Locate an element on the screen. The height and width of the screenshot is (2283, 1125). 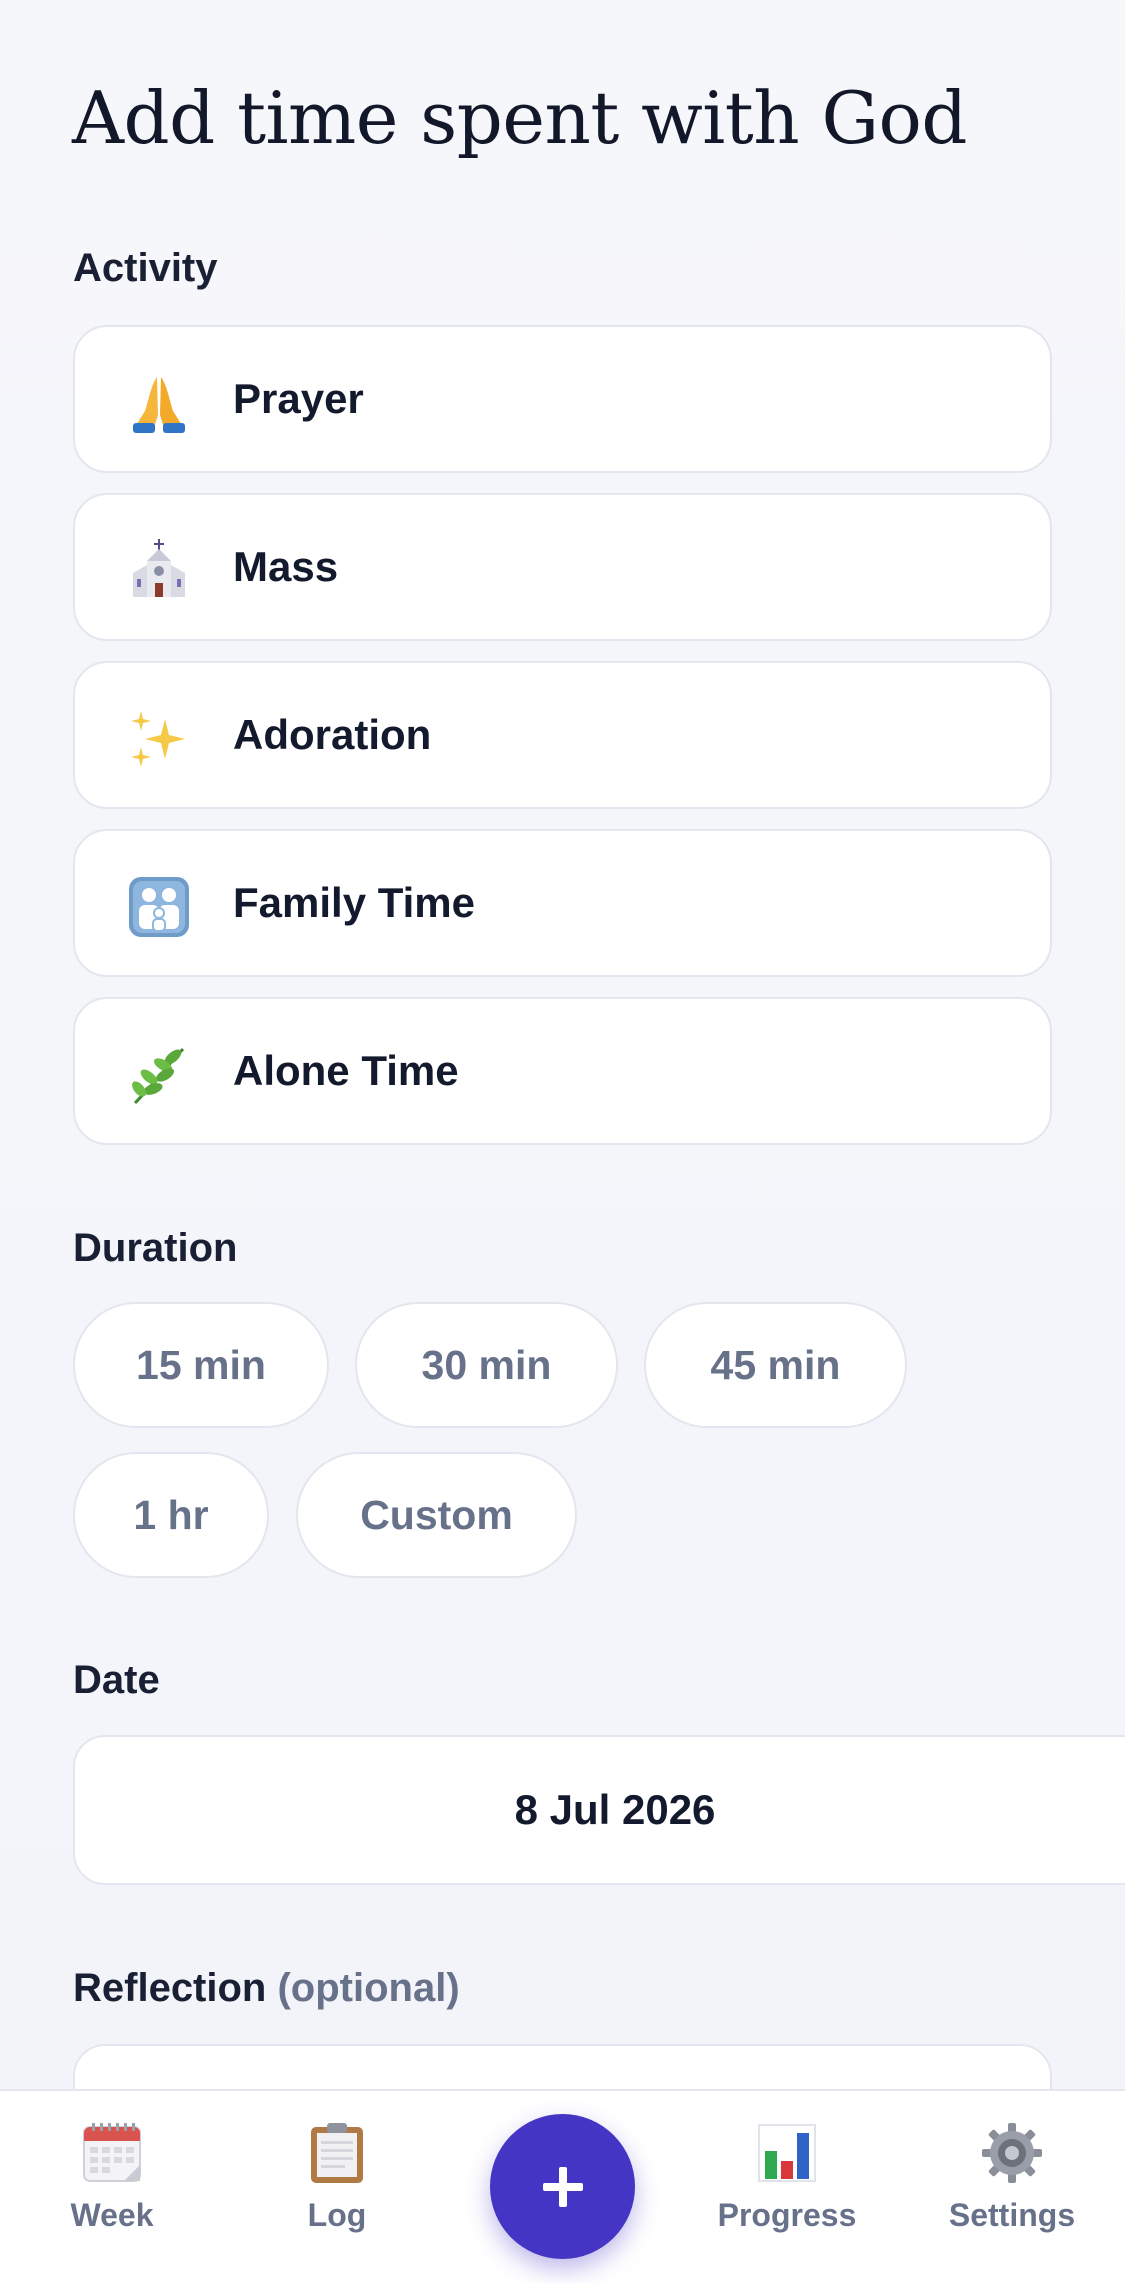
activity-option-mass: Mass is located at coordinates (562, 567).